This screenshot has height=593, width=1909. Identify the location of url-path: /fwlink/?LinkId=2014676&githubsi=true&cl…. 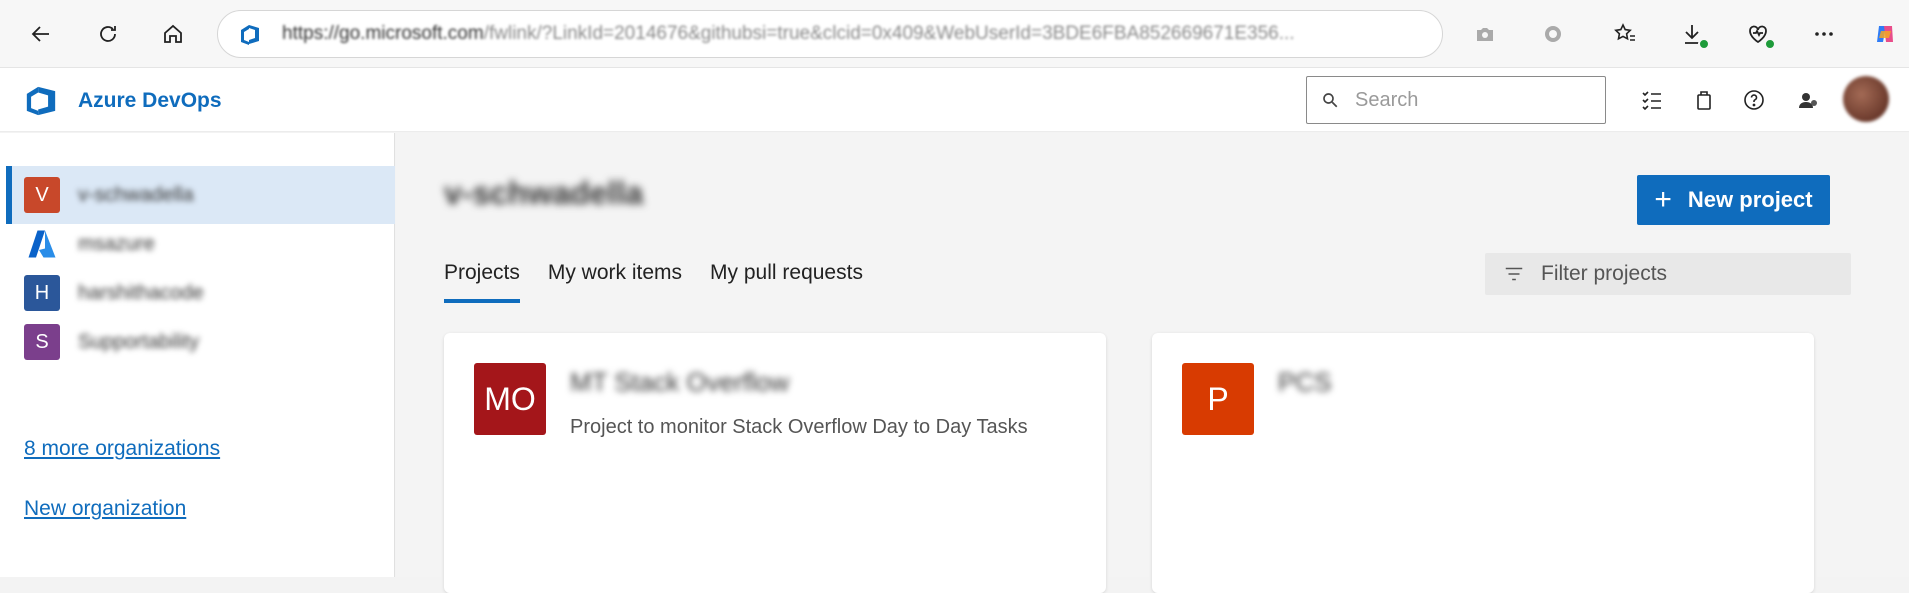
(889, 33).